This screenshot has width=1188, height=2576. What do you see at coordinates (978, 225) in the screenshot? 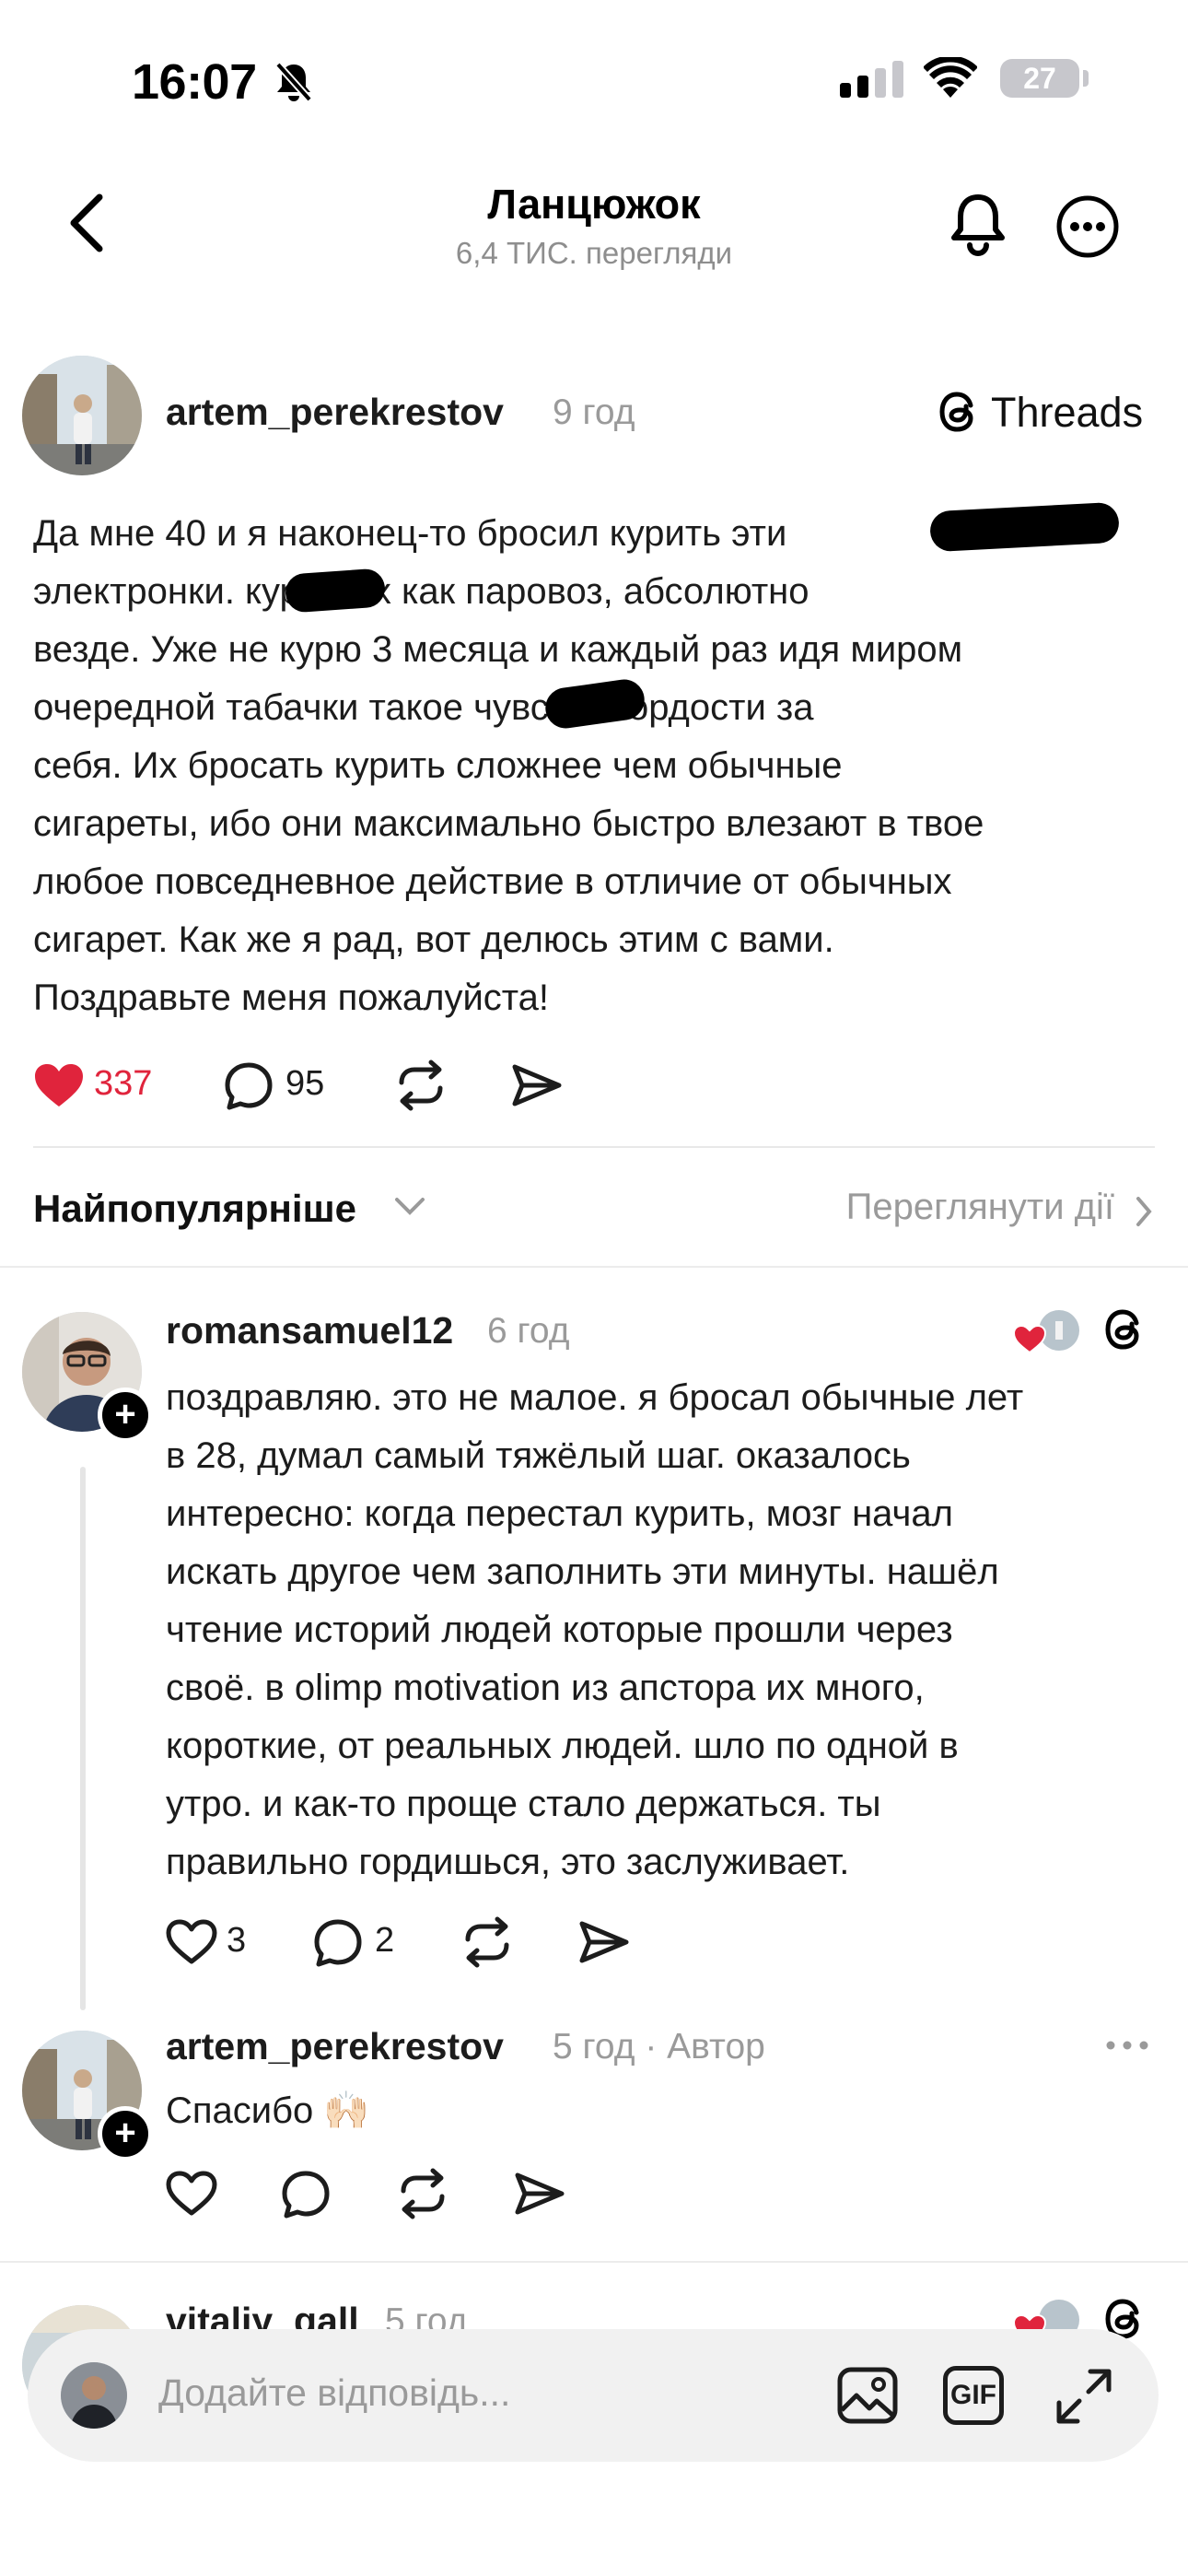
I see `bell-icon` at bounding box center [978, 225].